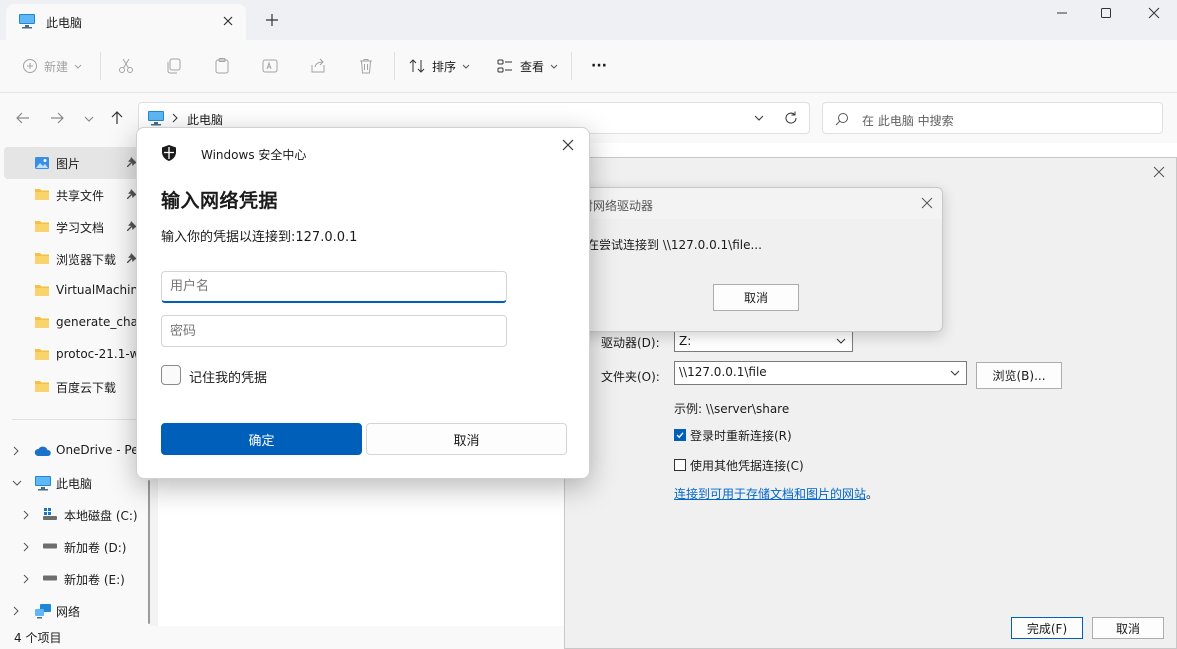 The image size is (1177, 649). What do you see at coordinates (753, 259) in the screenshot?
I see `connecting-dialog: 射网络驱动器 正在尝试连接到 \\127.0.0.1\file... 取消` at bounding box center [753, 259].